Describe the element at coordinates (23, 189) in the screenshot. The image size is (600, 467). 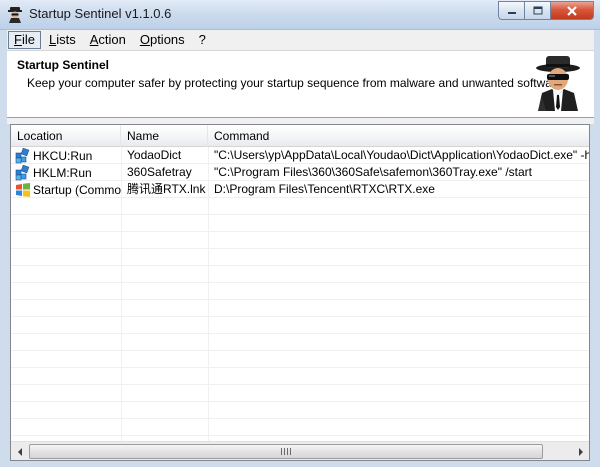
I see `windows-flag-icon` at that location.